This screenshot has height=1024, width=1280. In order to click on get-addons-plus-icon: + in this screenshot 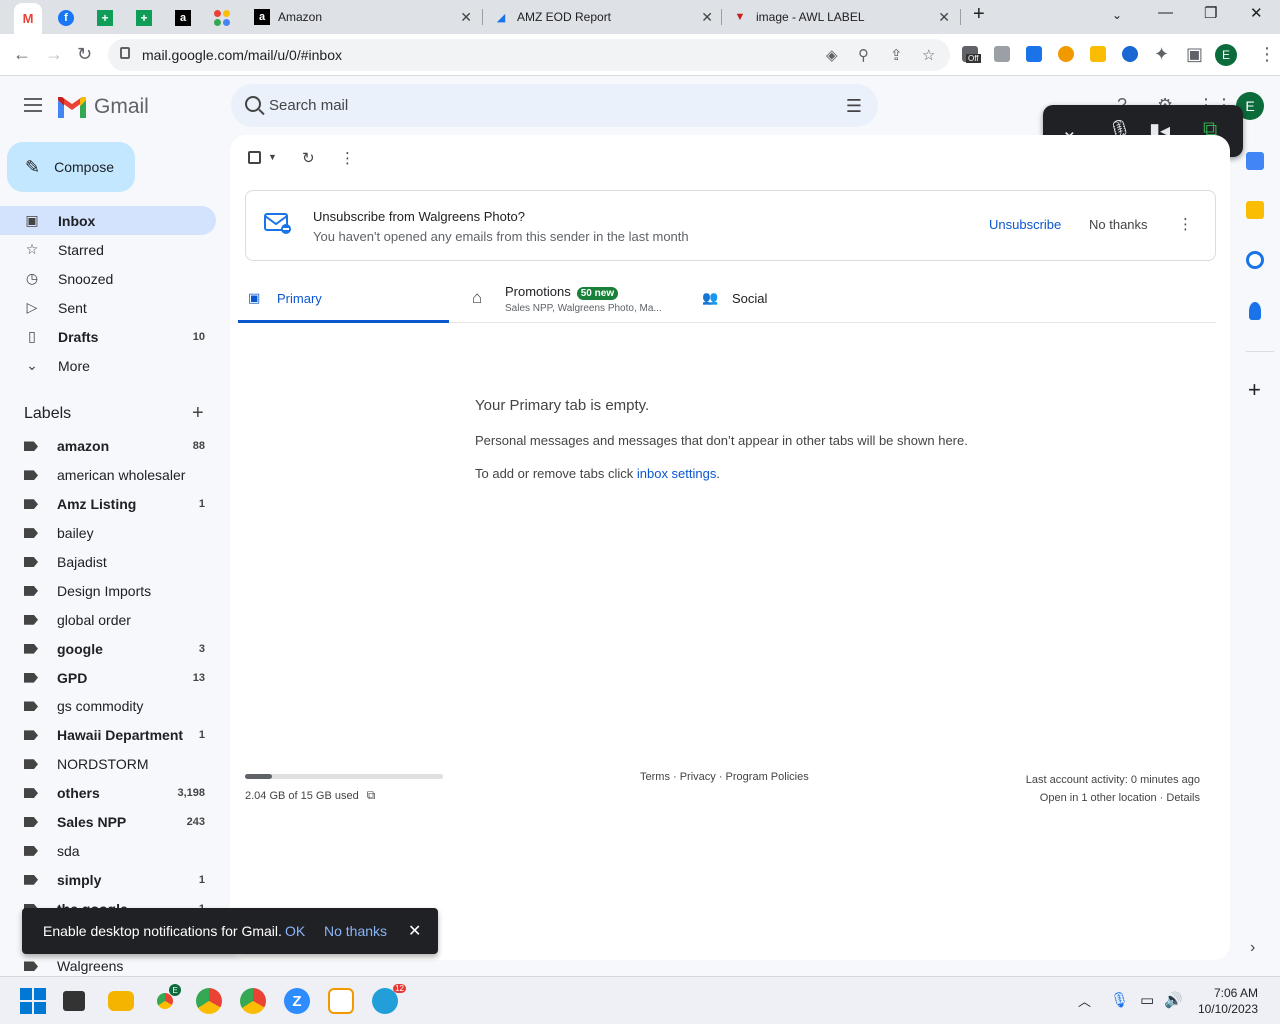, I will do `click(1254, 390)`.